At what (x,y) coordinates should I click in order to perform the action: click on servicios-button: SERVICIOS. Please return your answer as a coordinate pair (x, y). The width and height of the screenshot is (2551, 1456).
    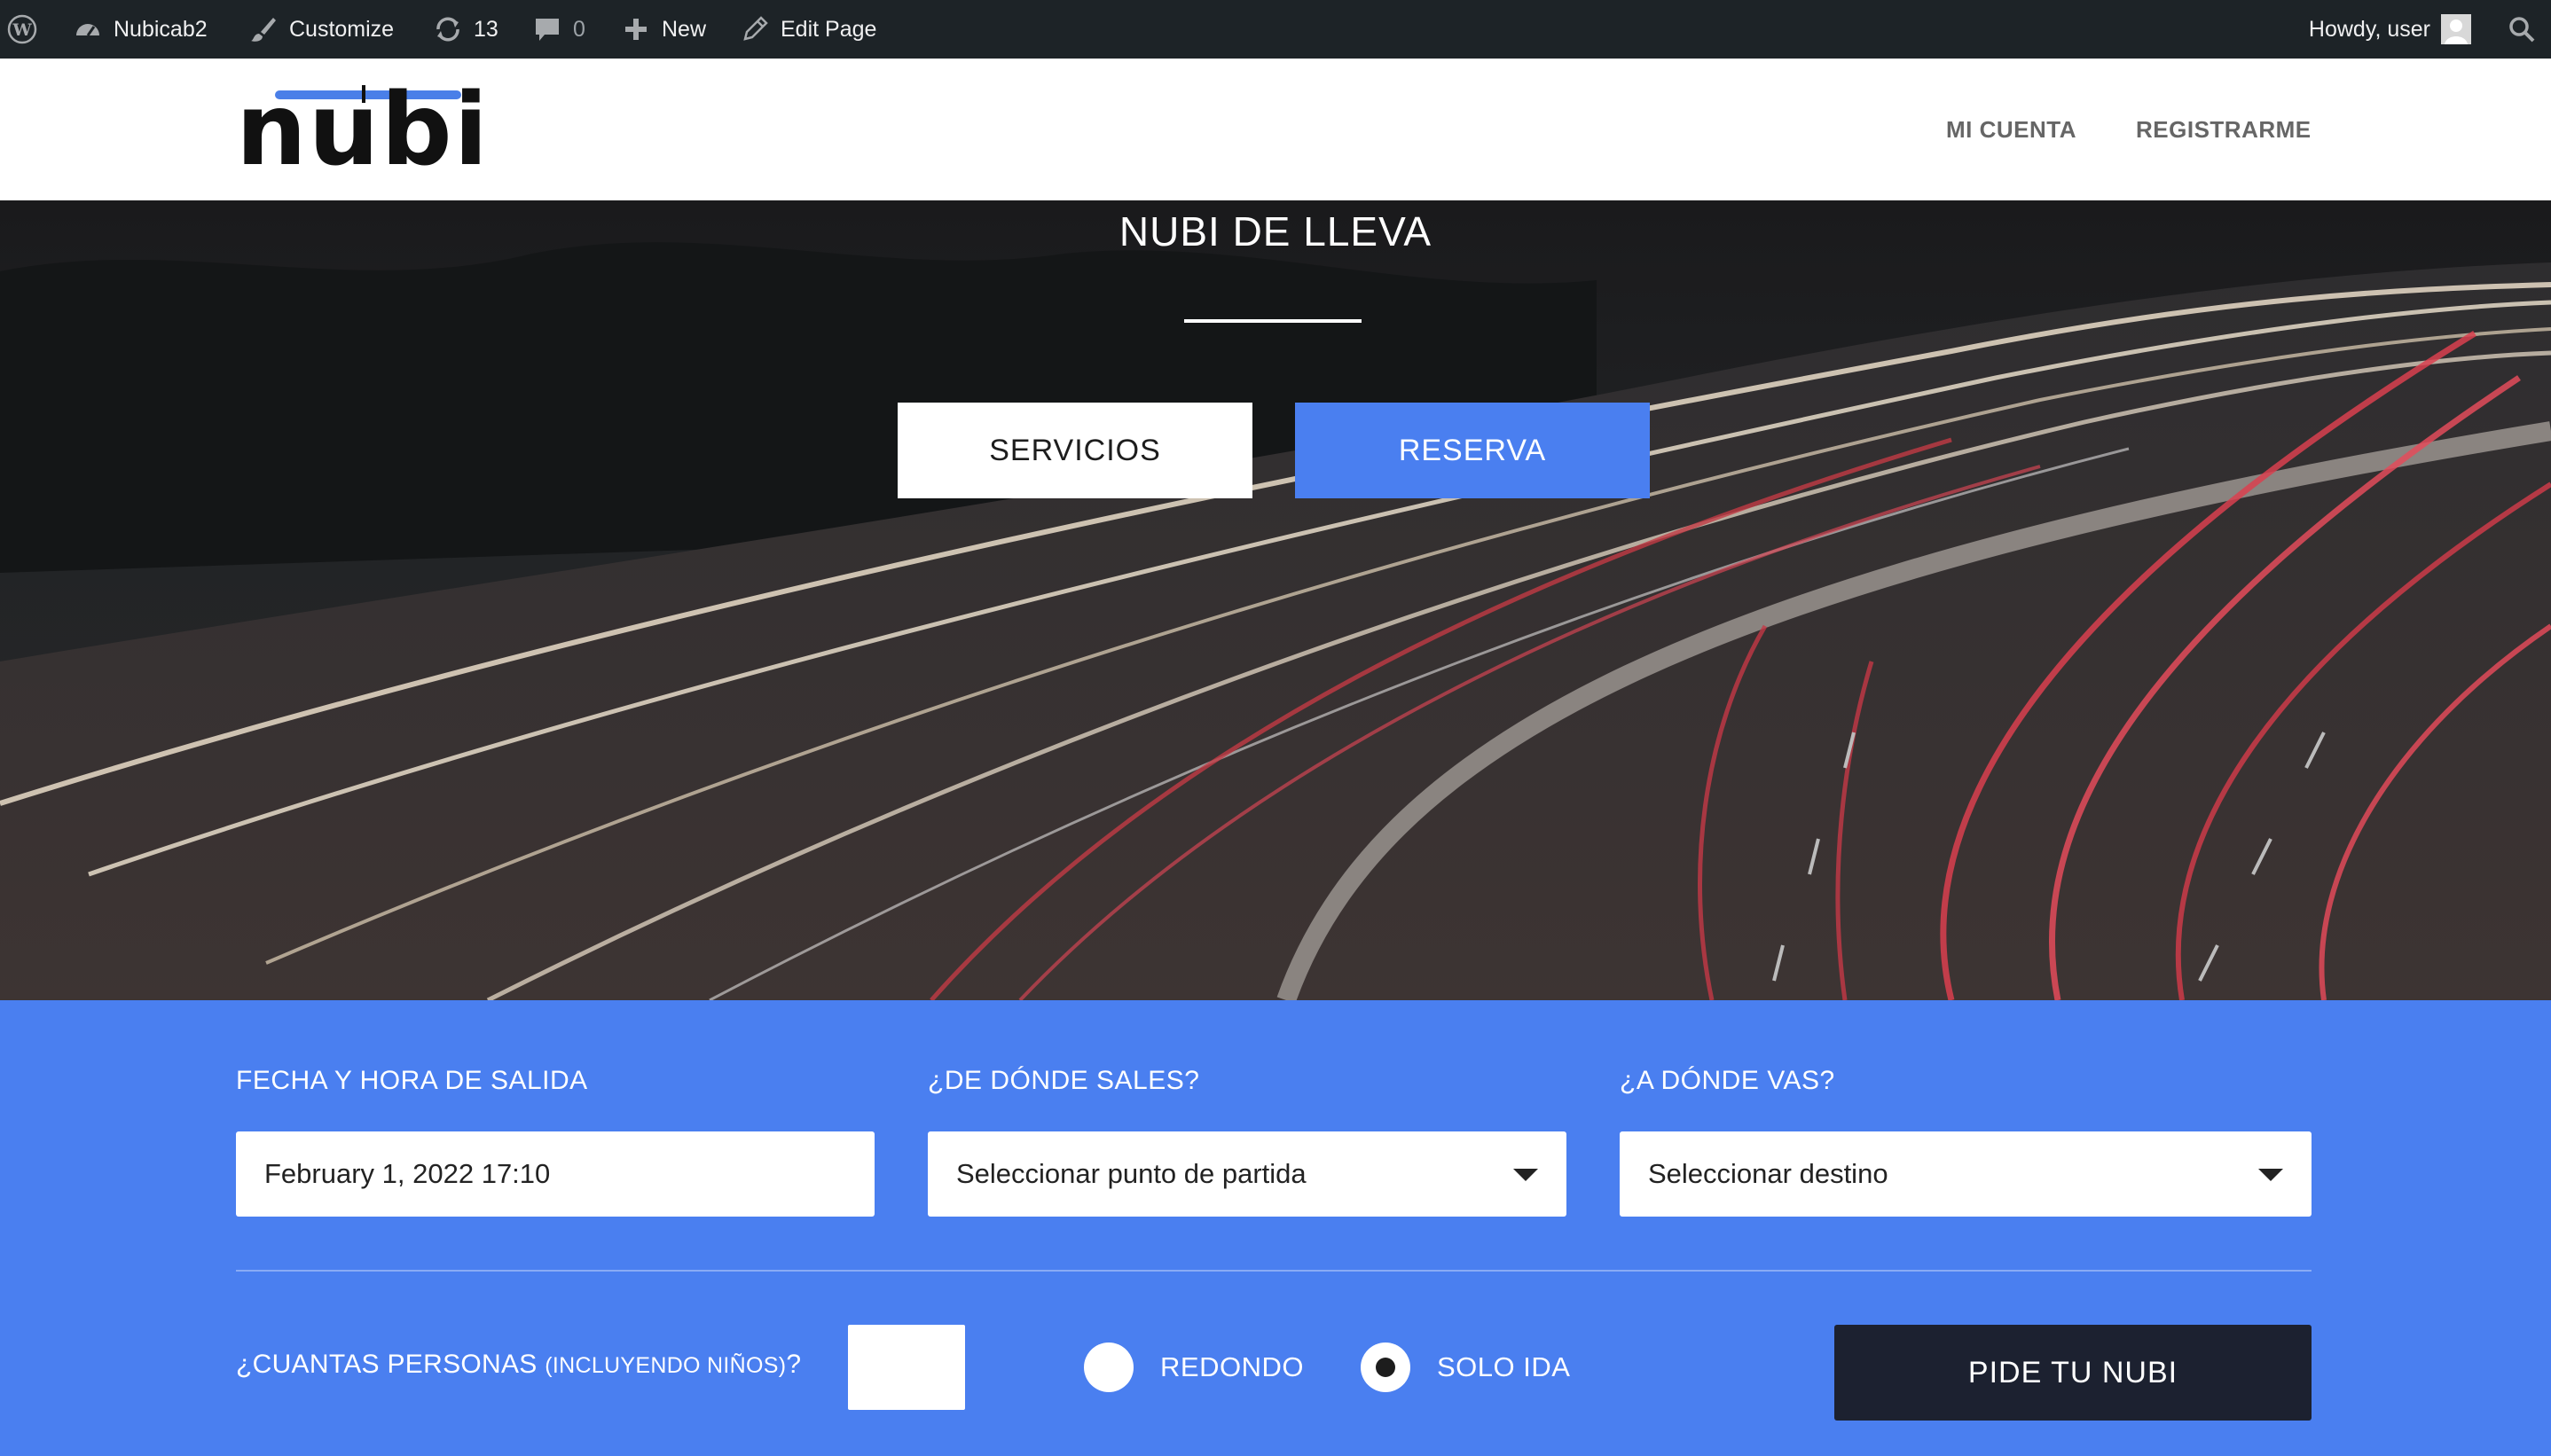
    Looking at the image, I should click on (1075, 450).